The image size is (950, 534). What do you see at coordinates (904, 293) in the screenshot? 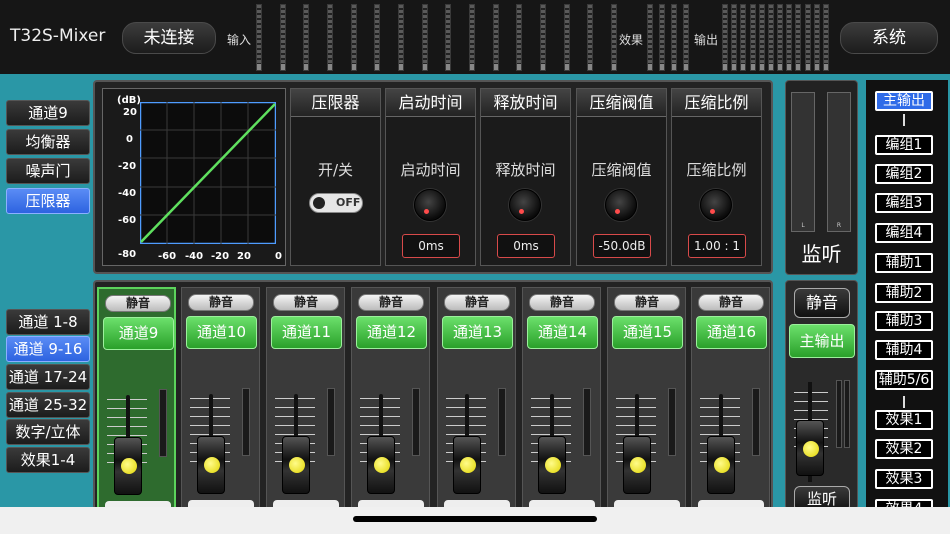
I see `bus-button: 辅助2` at bounding box center [904, 293].